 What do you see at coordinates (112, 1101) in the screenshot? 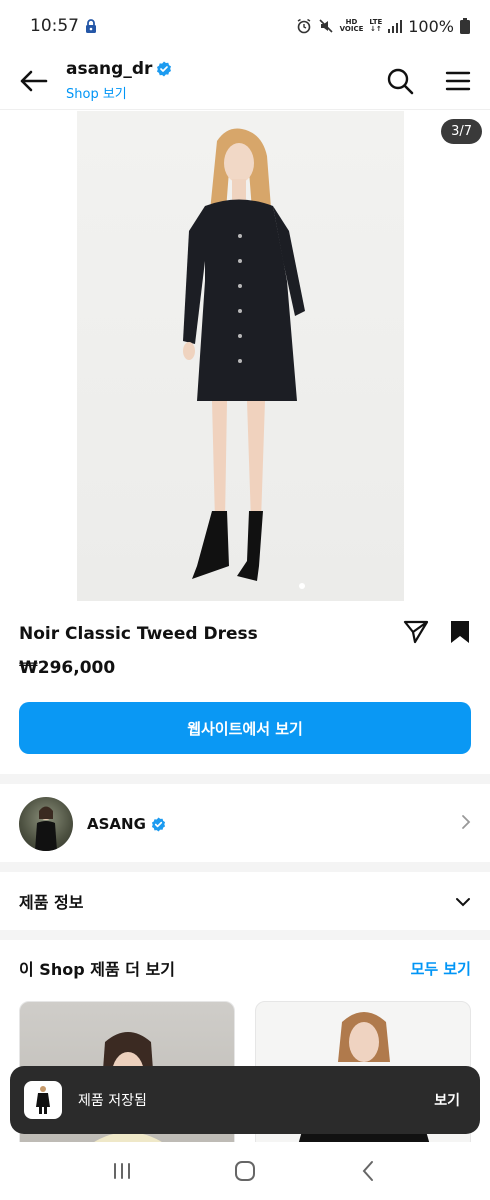
I see `snackbar-message: 제품 저장됨` at bounding box center [112, 1101].